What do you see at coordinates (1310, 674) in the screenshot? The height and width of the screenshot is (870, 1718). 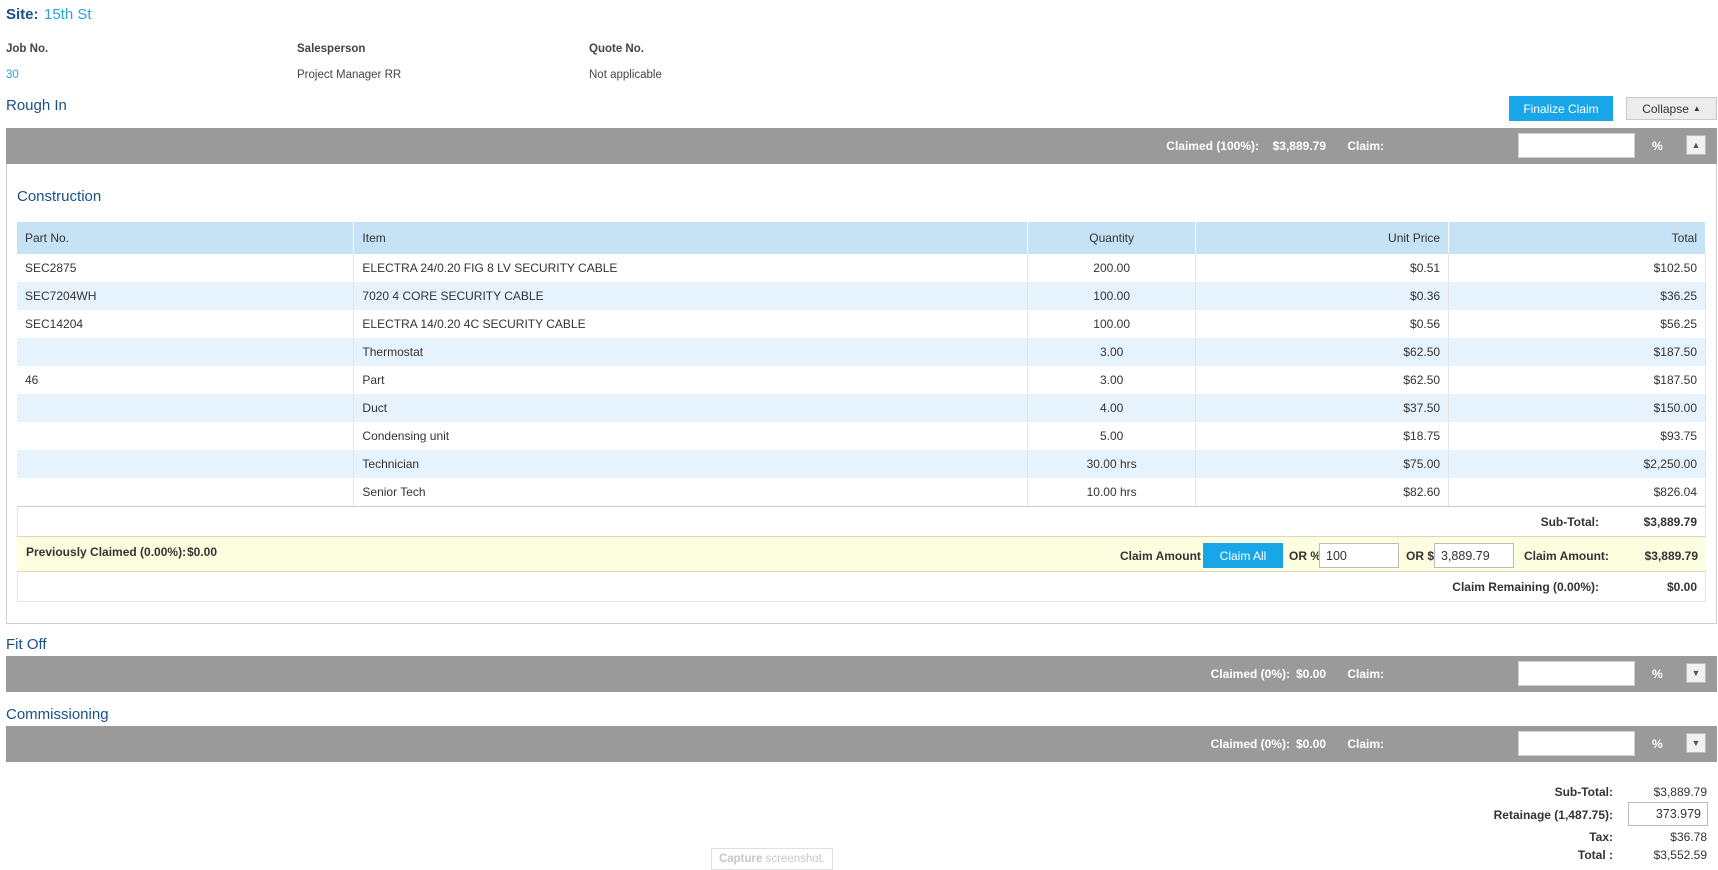 I see `fit-off-claimed-value: $0.00` at bounding box center [1310, 674].